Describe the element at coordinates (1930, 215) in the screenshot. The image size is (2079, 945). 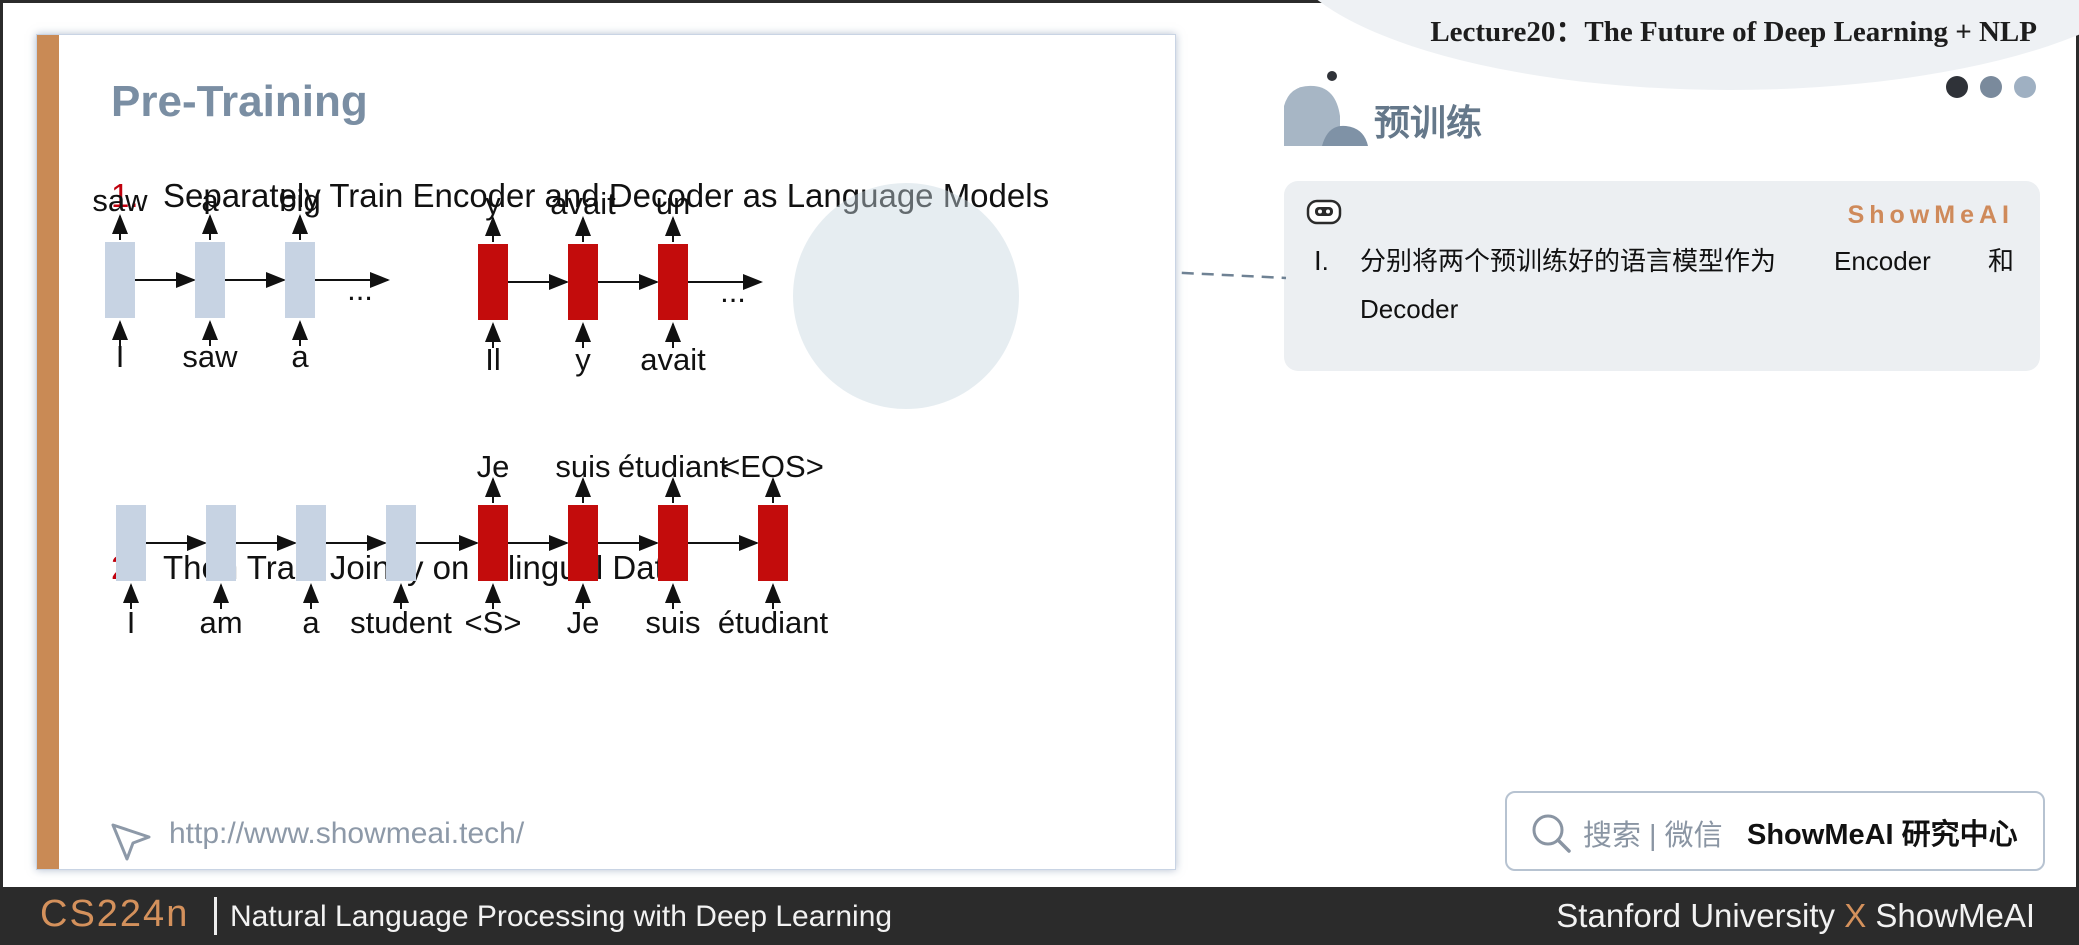
I see `note-brand: ShowMeAI` at that location.